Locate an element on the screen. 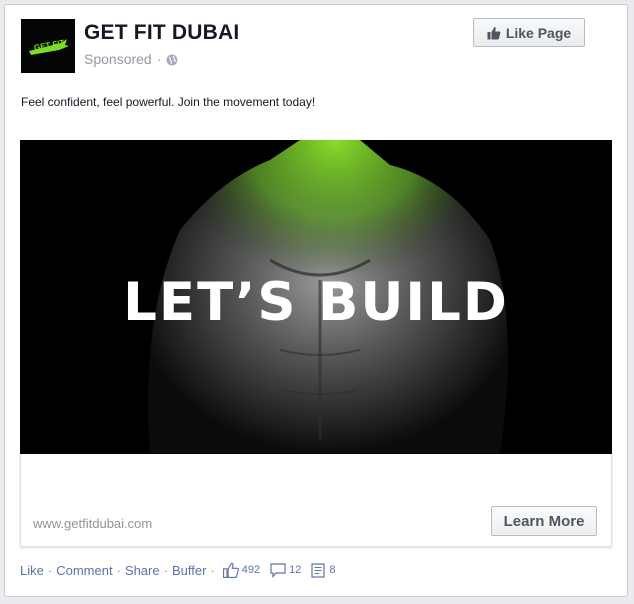  page-name-link: GET FIT DUBAI is located at coordinates (161, 33).